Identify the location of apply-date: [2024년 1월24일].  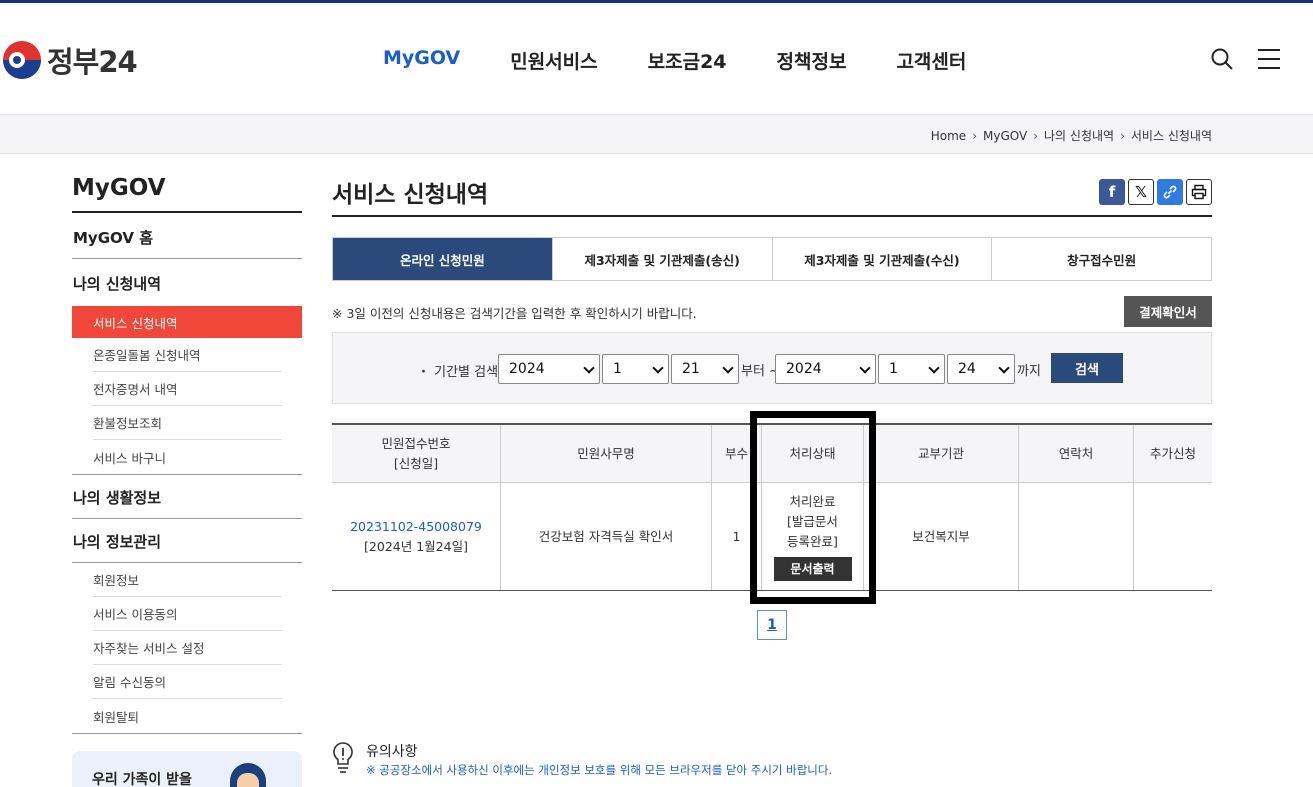
(416, 546).